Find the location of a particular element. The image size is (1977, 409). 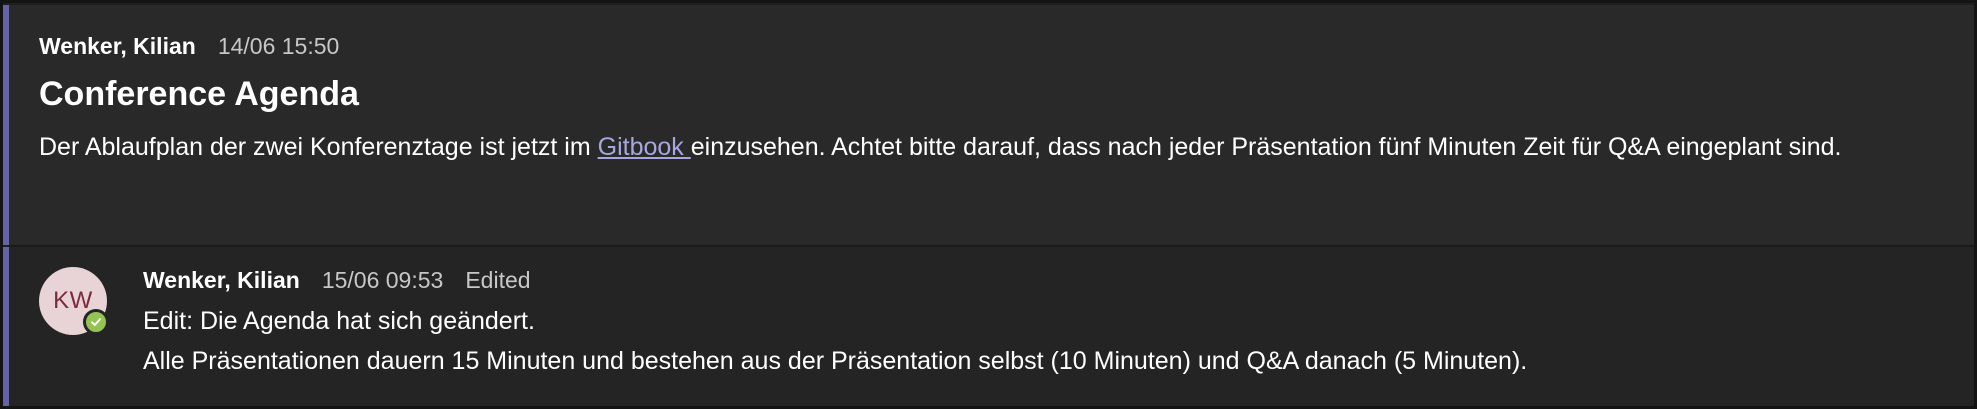

check-icon is located at coordinates (96, 322).